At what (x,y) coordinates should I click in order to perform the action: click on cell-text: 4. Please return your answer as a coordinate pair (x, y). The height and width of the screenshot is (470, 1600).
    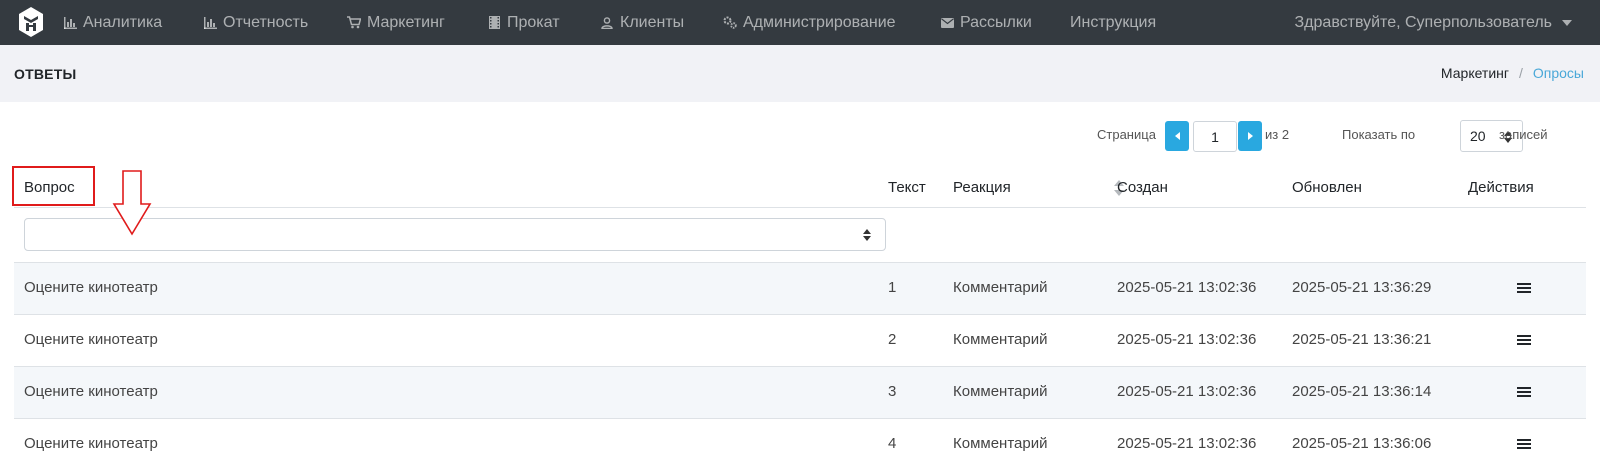
    Looking at the image, I should click on (892, 443).